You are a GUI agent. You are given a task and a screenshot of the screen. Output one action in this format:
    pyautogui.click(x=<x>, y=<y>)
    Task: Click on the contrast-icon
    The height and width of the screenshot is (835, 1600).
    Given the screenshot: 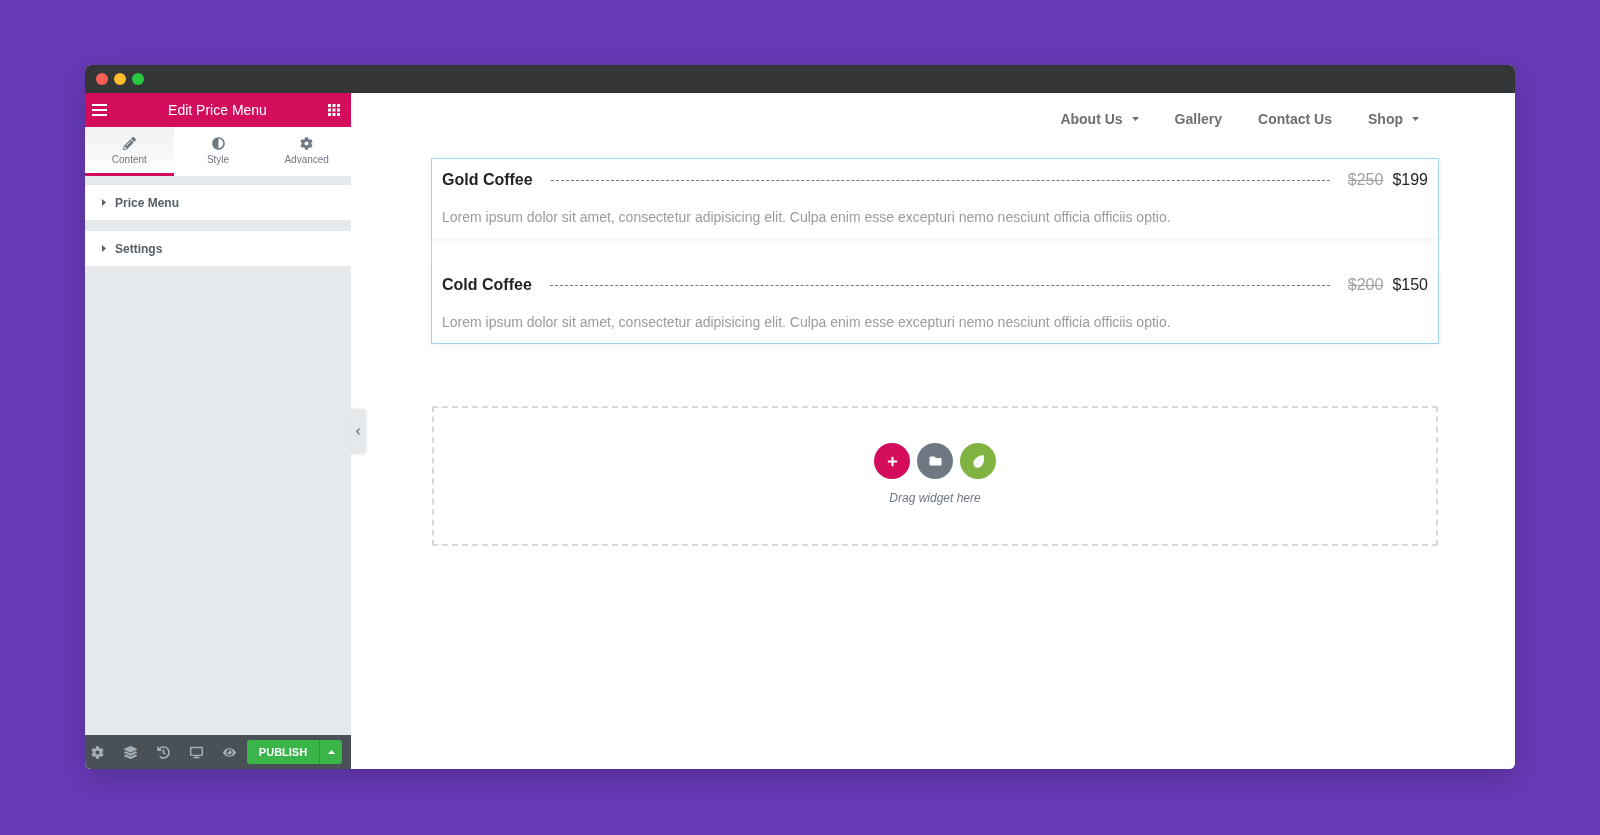 What is the action you would take?
    pyautogui.click(x=218, y=143)
    